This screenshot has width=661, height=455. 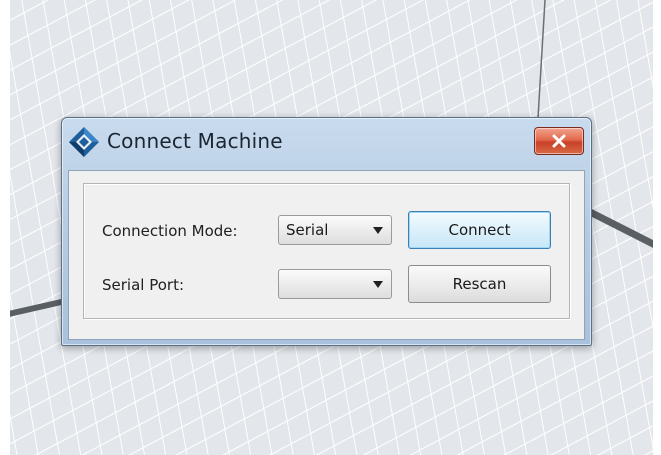 What do you see at coordinates (84, 142) in the screenshot?
I see `diamond-logo-icon` at bounding box center [84, 142].